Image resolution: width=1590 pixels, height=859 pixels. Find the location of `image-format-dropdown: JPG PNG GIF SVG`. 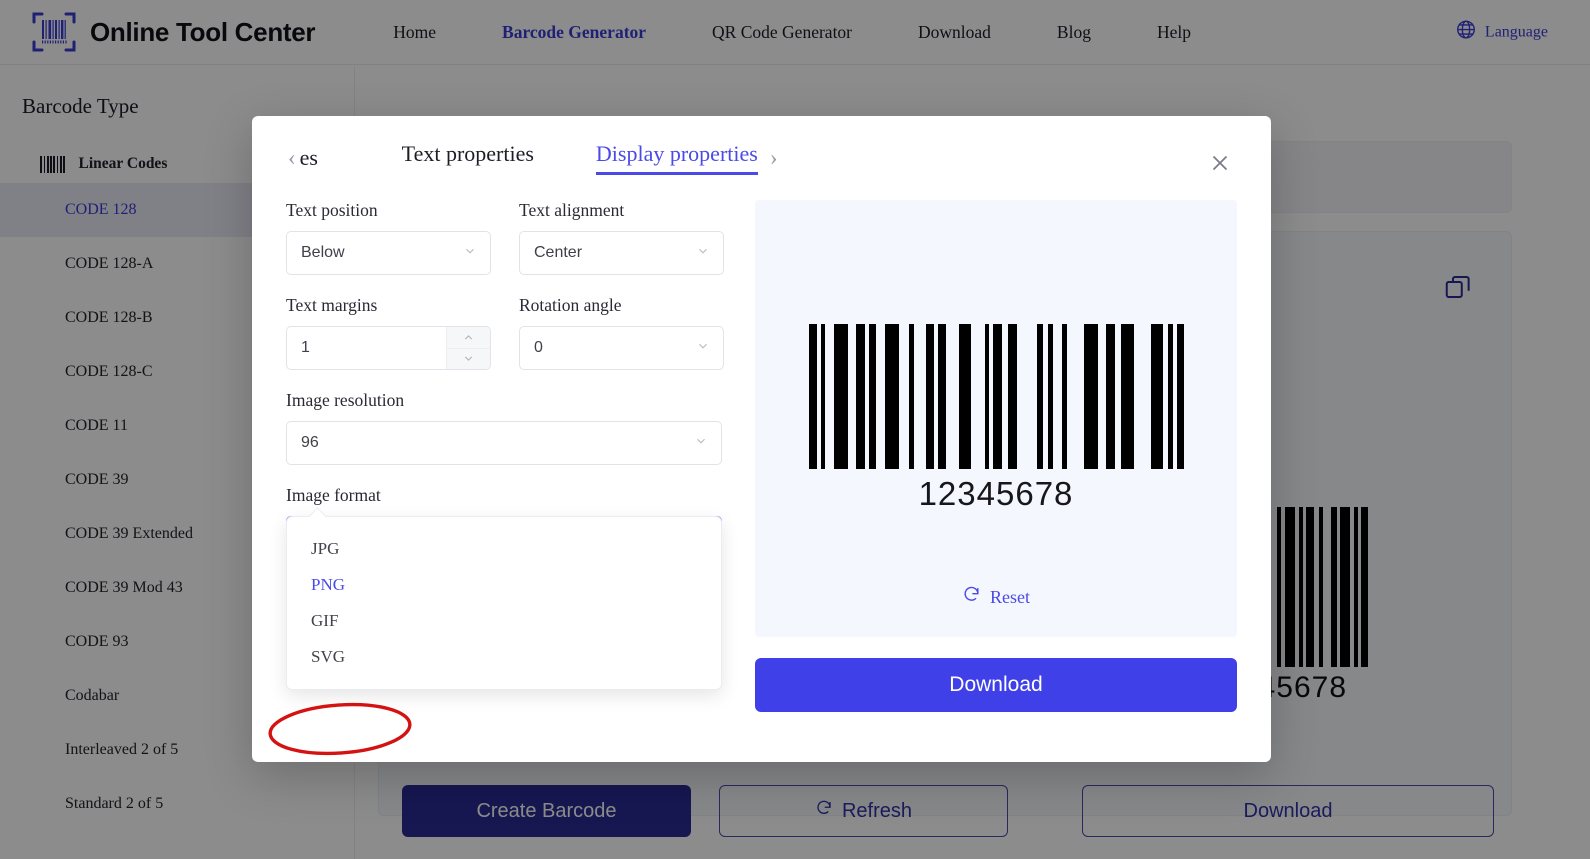

image-format-dropdown: JPG PNG GIF SVG is located at coordinates (504, 598).